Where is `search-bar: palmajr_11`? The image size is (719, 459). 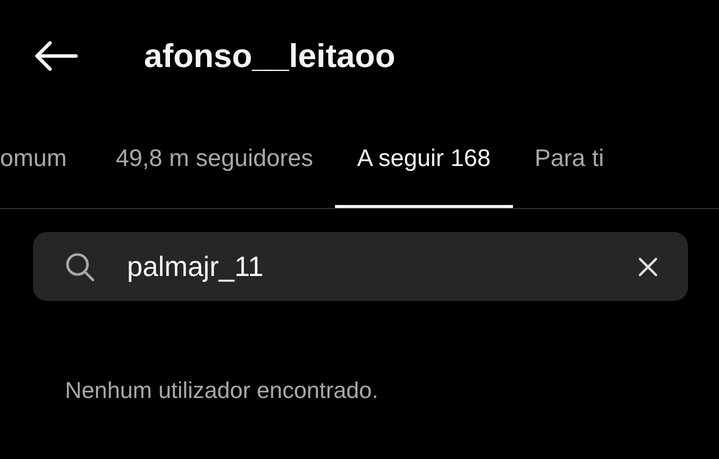 search-bar: palmajr_11 is located at coordinates (360, 266).